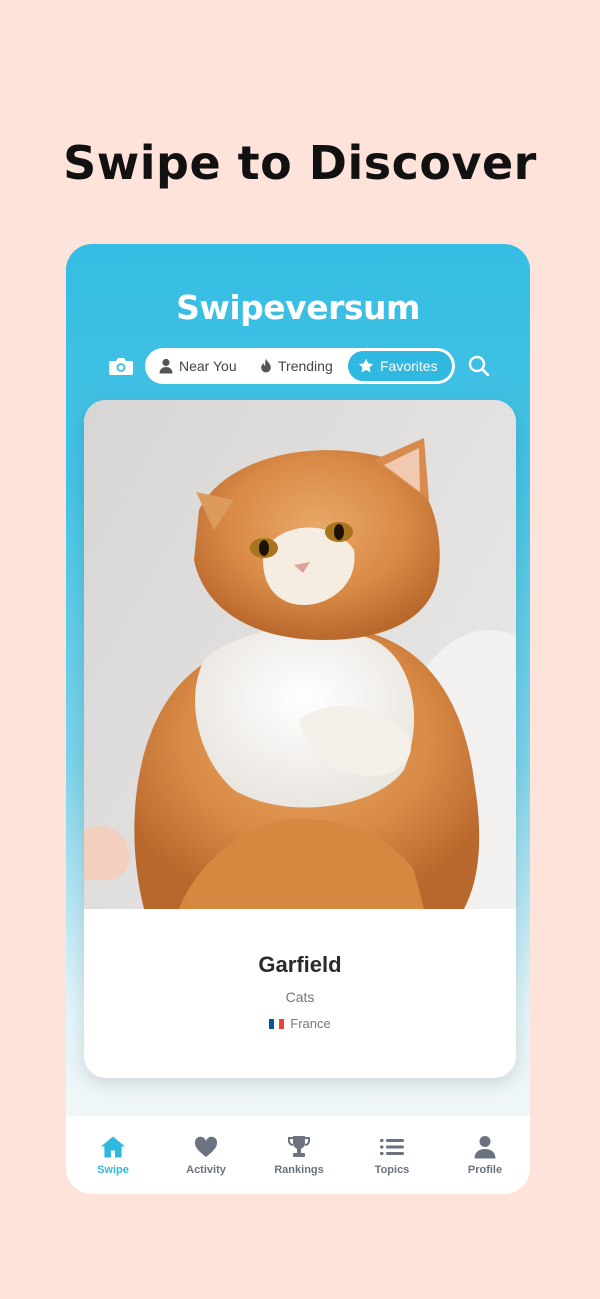 The image size is (600, 1299). I want to click on app-title: Swipeversum, so click(298, 307).